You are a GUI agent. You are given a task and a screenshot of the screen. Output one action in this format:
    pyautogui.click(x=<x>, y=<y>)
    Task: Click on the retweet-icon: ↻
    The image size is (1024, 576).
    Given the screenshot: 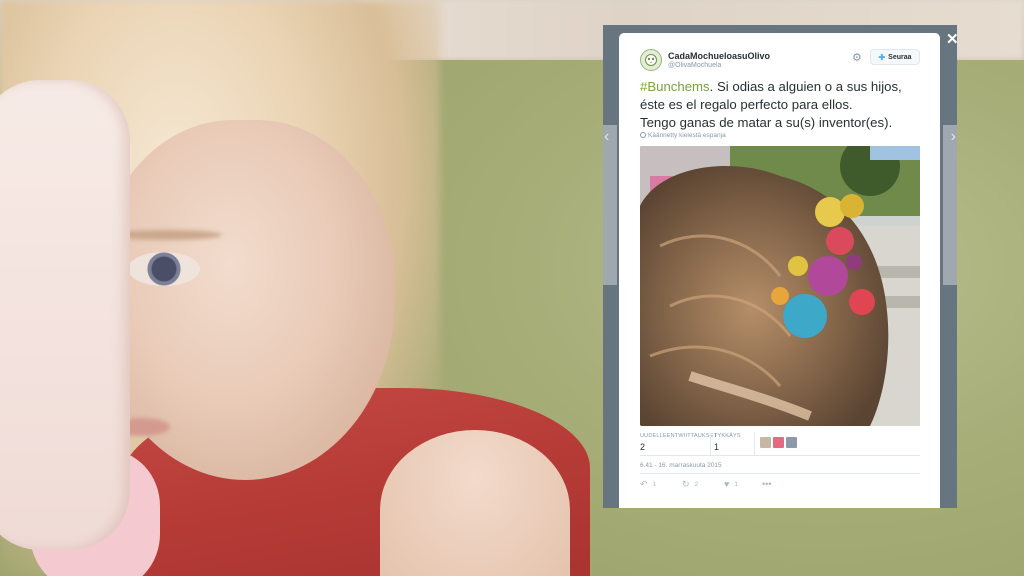 What is the action you would take?
    pyautogui.click(x=686, y=484)
    